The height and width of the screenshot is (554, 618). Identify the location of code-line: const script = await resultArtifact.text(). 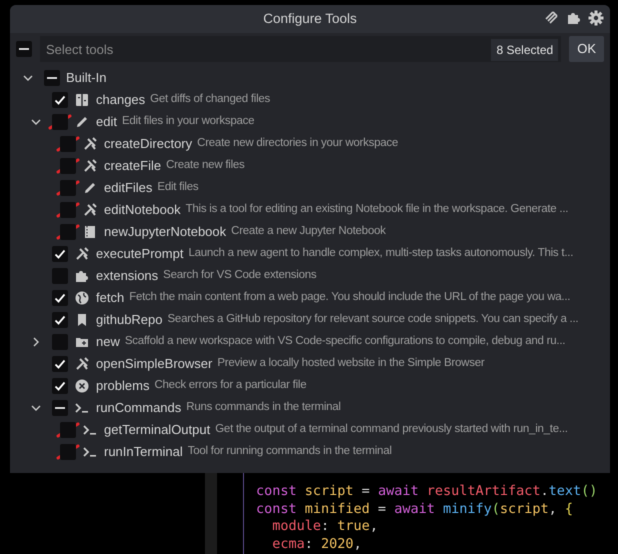
(427, 491).